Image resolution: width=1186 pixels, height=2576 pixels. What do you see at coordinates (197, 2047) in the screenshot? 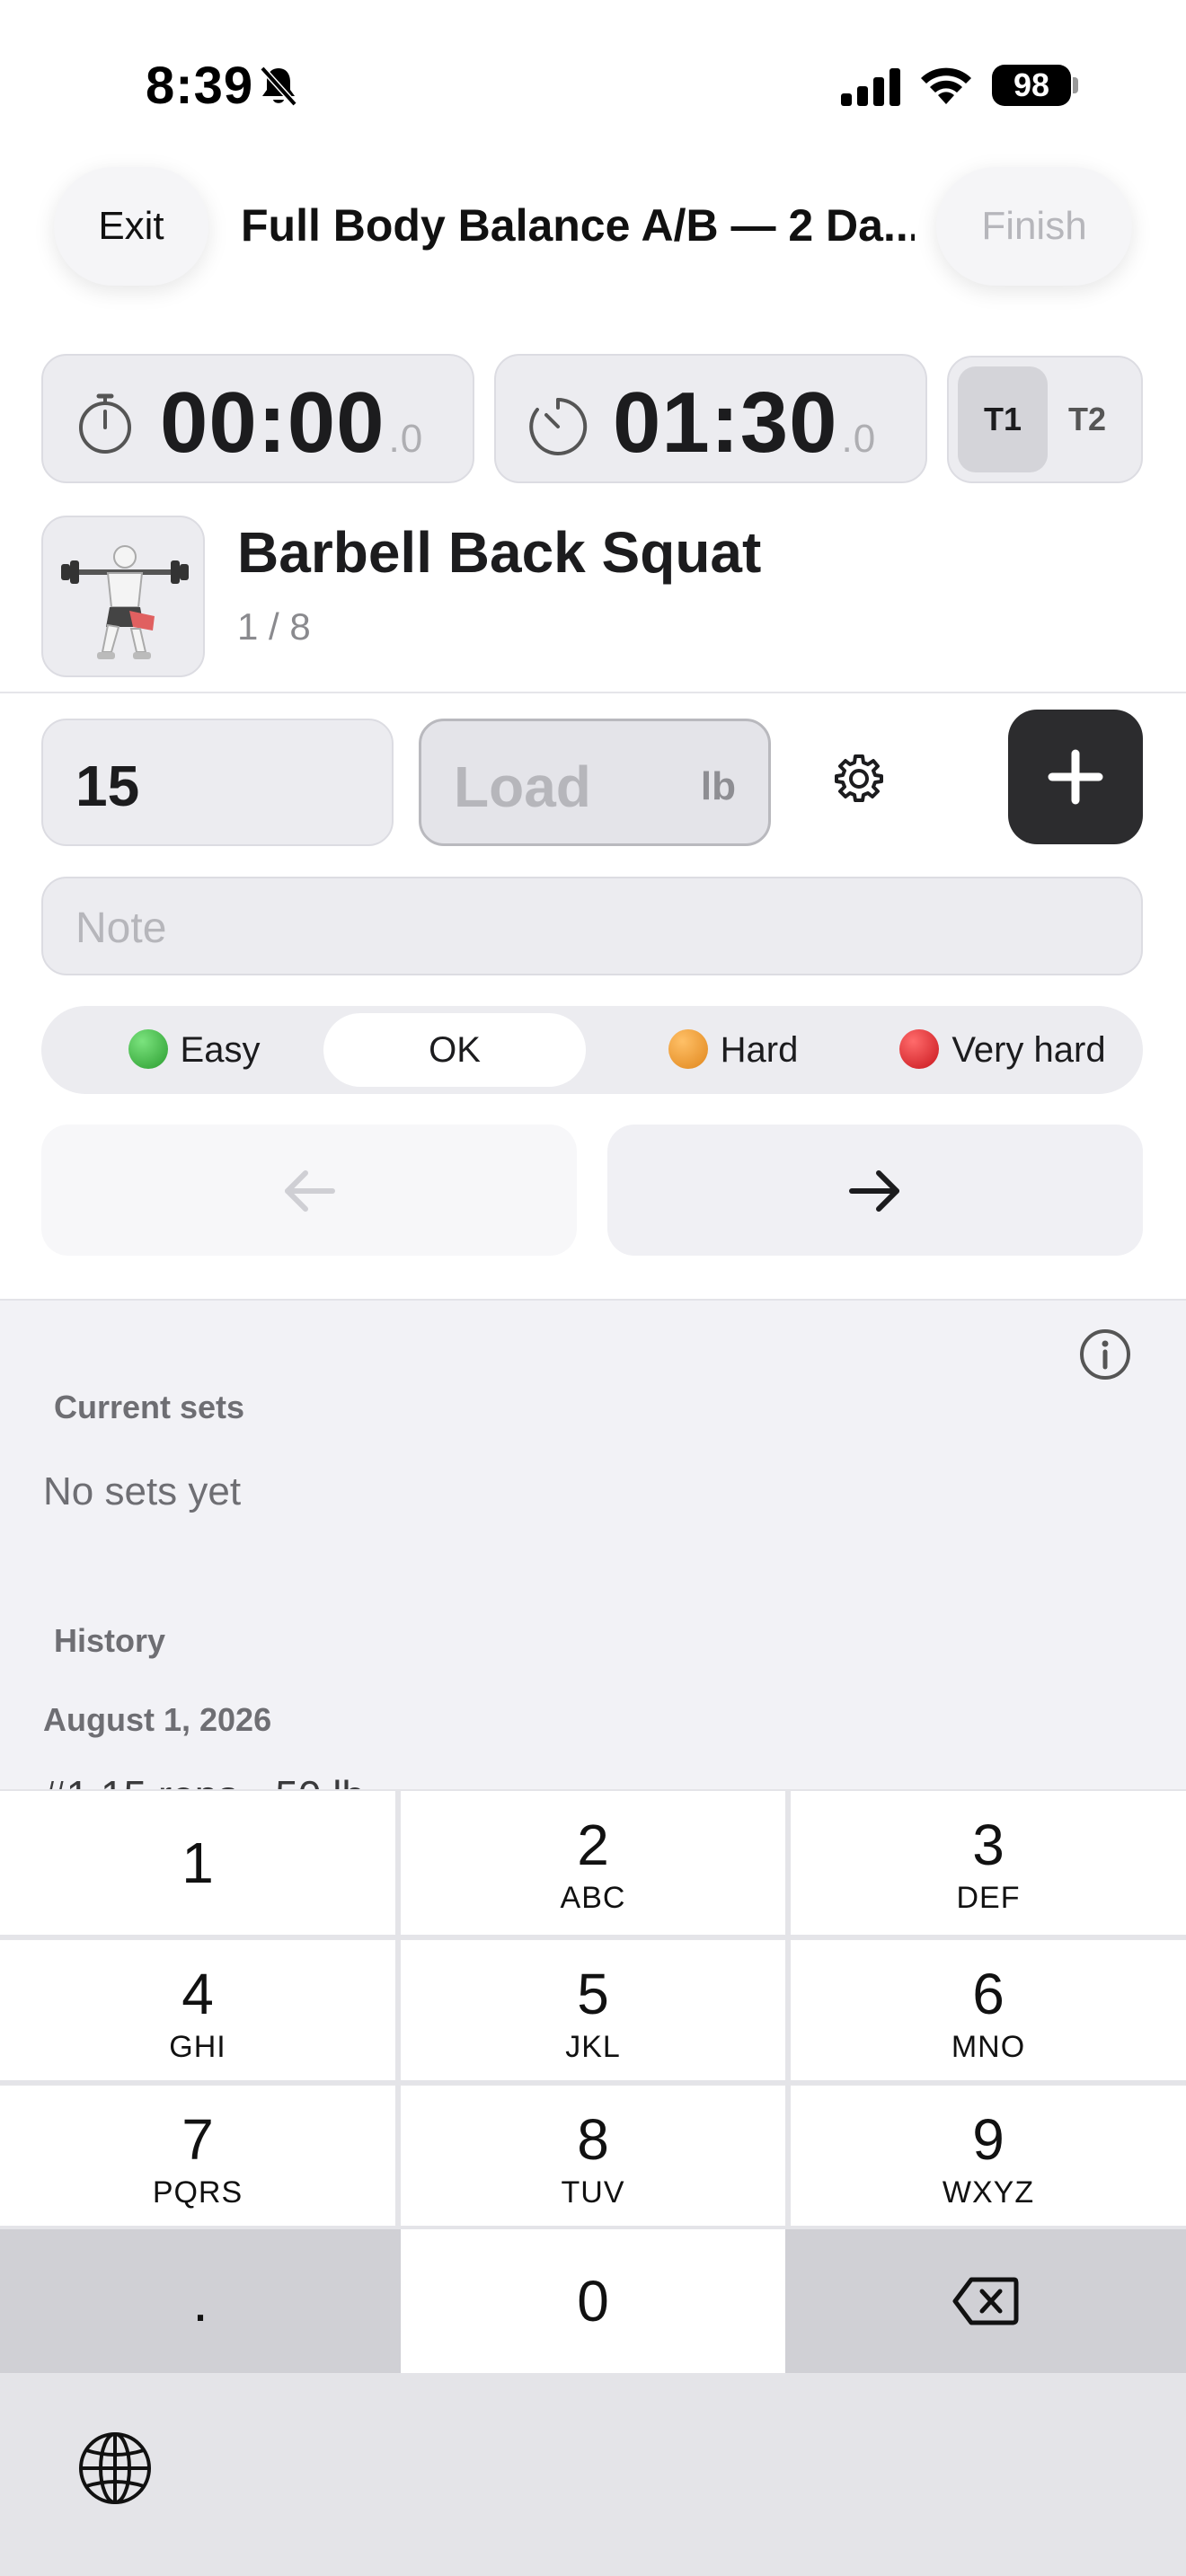
I see `key-letters: GHI` at bounding box center [197, 2047].